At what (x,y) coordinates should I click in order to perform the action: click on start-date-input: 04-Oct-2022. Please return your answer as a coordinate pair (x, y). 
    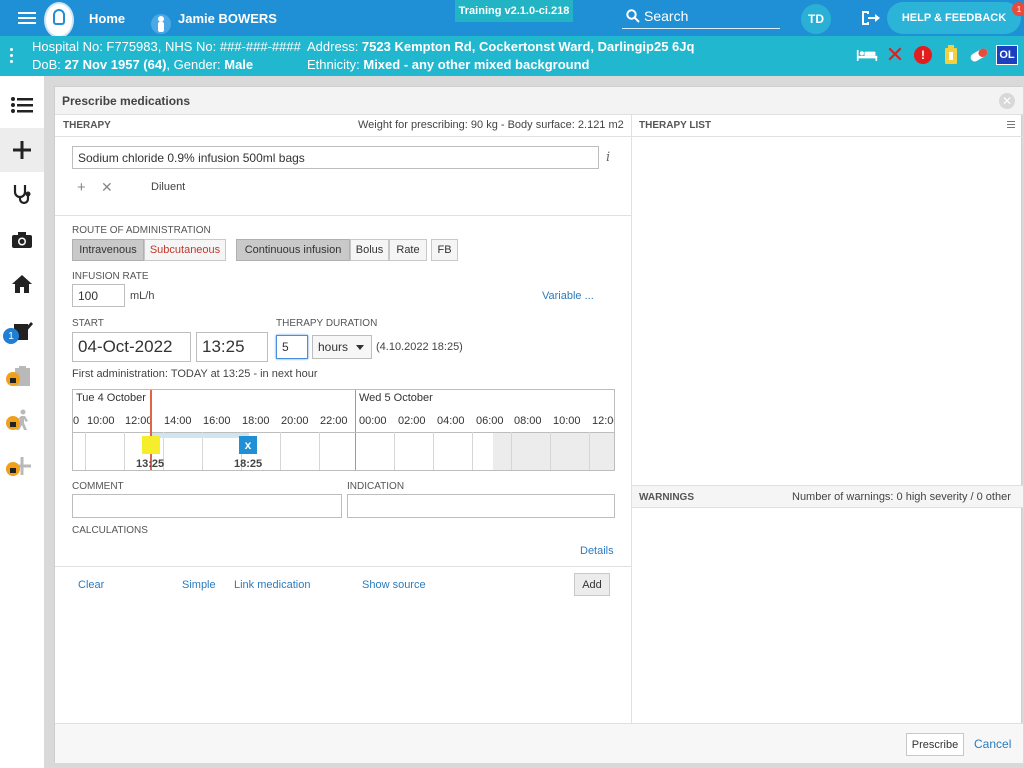
    Looking at the image, I should click on (131, 347).